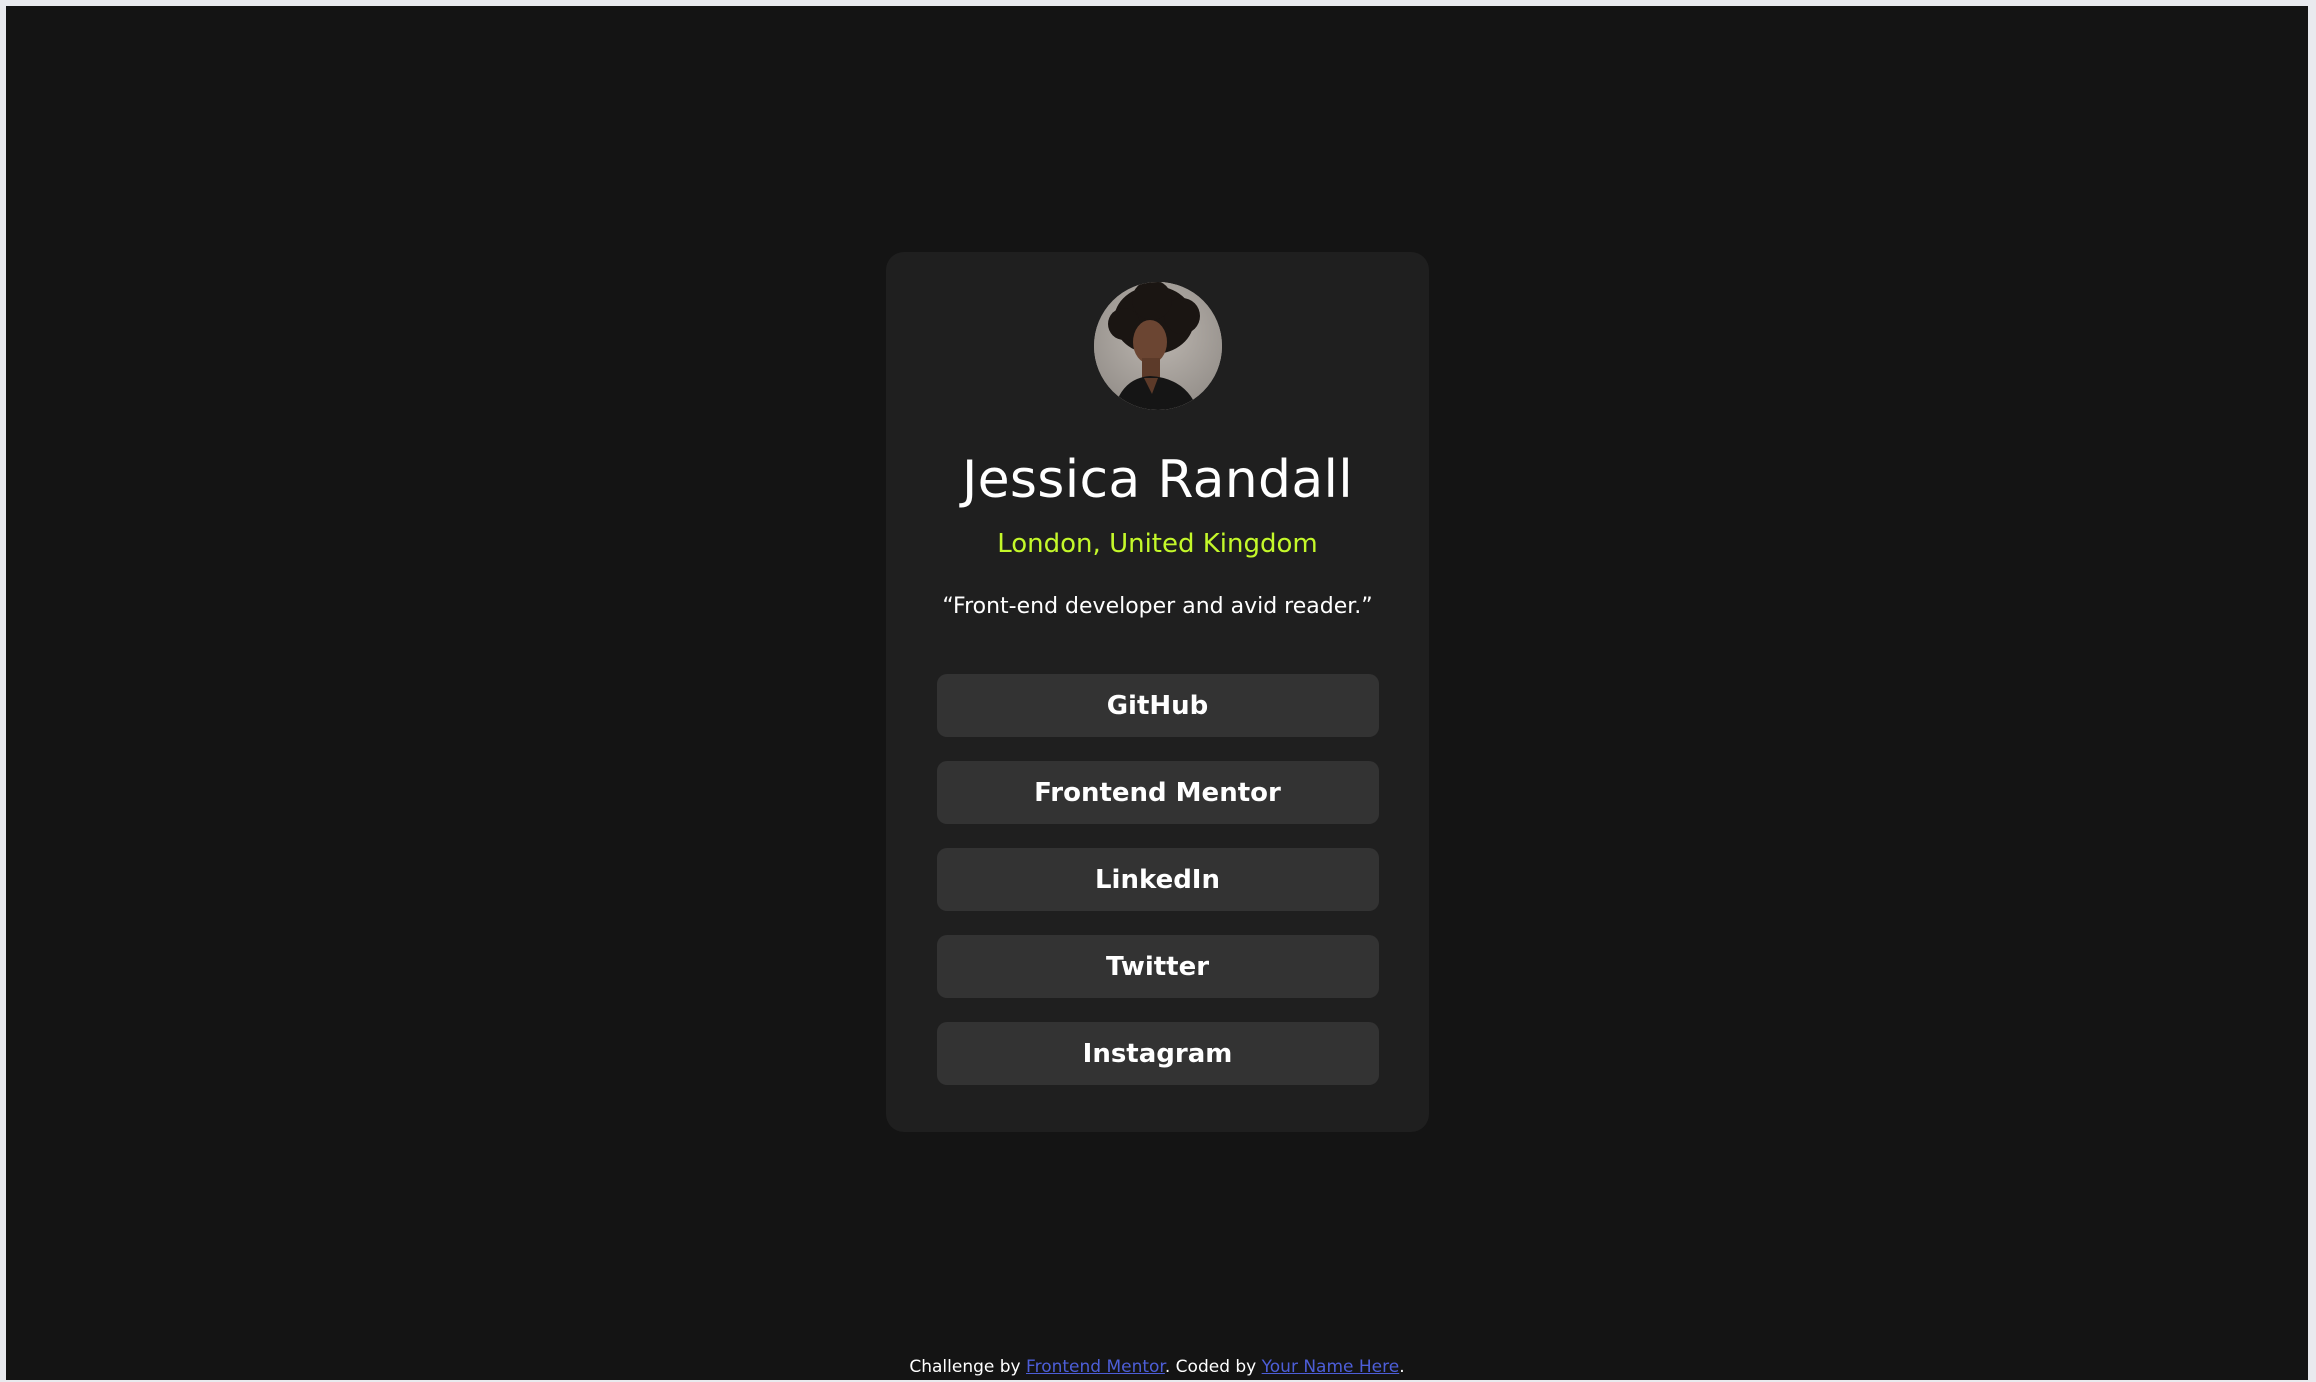 The image size is (2316, 1382). I want to click on profile-bio: “Front-end developer and avid reader.”, so click(1157, 606).